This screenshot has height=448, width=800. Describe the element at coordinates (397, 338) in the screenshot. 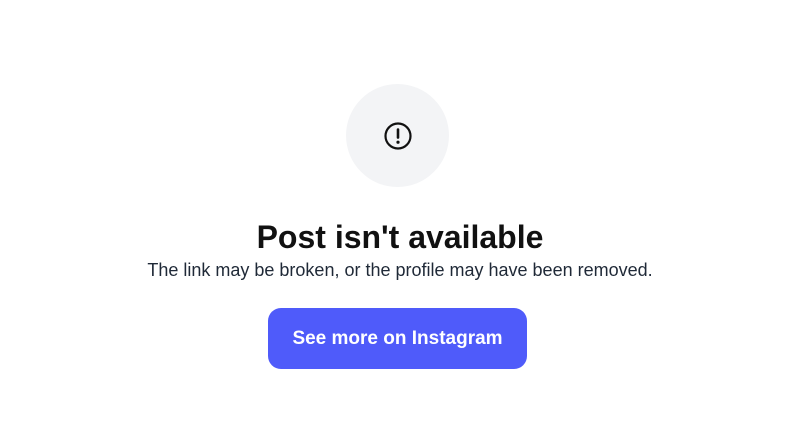

I see `see-more-on-instagram-button: See more on Instagram` at that location.